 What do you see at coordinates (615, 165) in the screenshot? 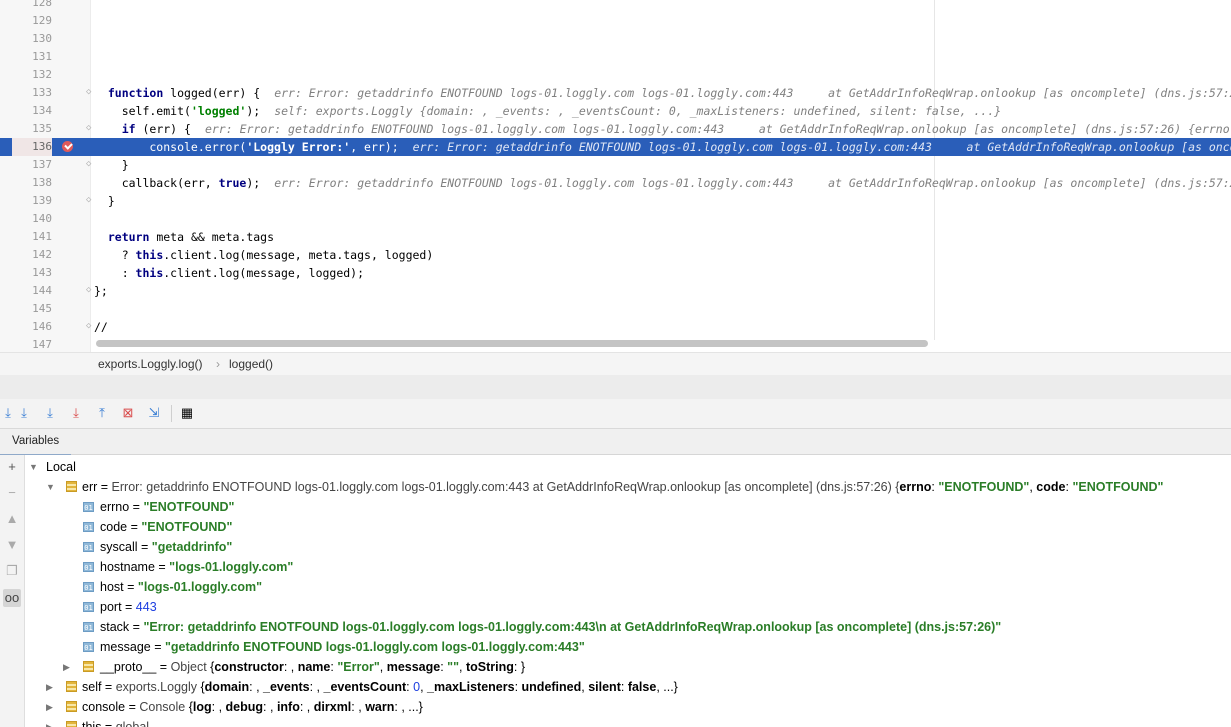
I see `code-line: 137 ◇ }` at bounding box center [615, 165].